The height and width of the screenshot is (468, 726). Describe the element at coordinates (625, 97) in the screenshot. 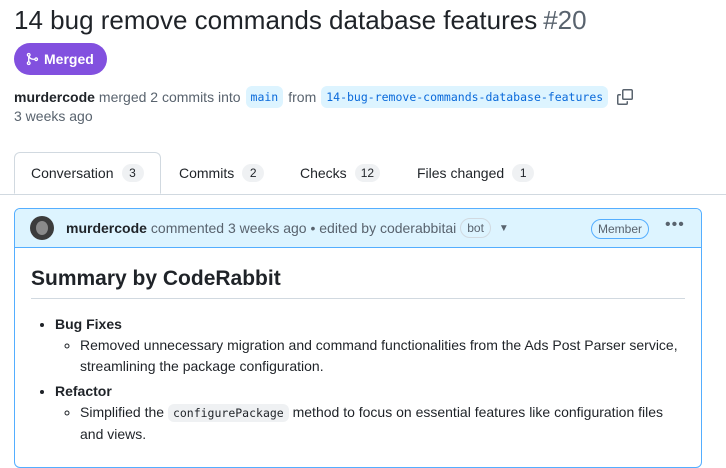

I see `copy-icon` at that location.